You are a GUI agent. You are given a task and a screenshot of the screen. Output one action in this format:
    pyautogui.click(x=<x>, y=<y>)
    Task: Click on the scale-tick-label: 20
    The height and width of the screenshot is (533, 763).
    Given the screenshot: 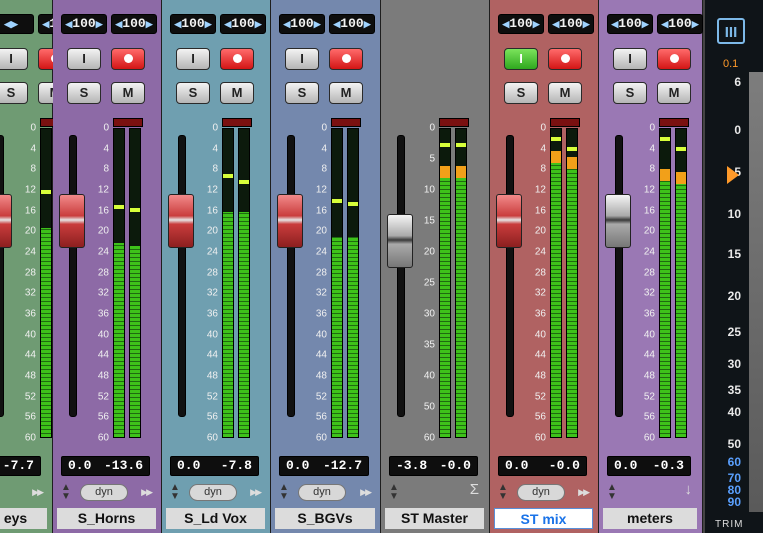 What is the action you would take?
    pyautogui.click(x=103, y=231)
    